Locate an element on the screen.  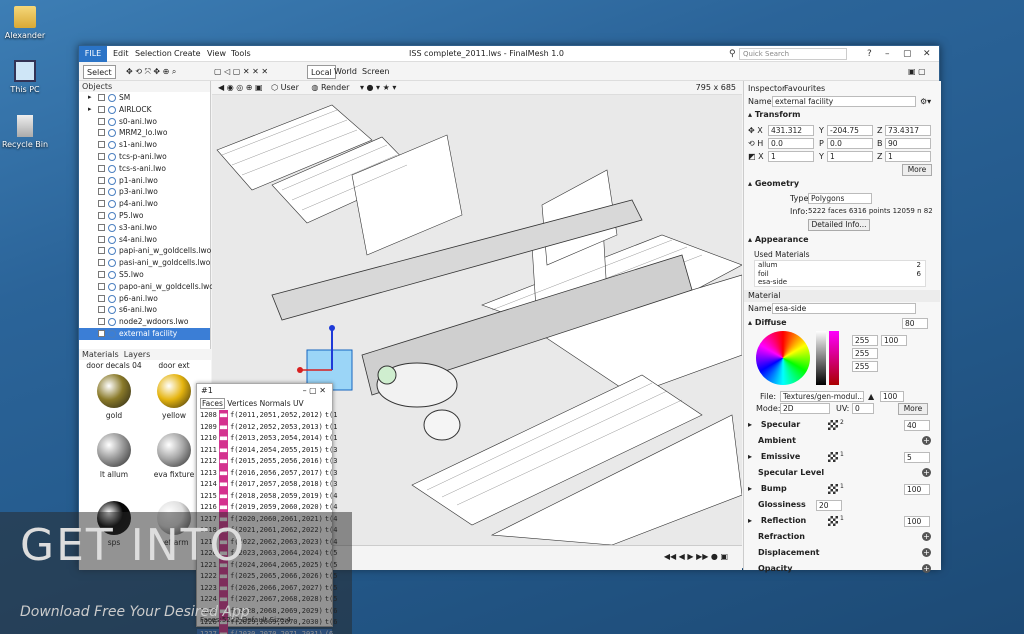
tab-vertices: Vertices is located at coordinates (242, 403).